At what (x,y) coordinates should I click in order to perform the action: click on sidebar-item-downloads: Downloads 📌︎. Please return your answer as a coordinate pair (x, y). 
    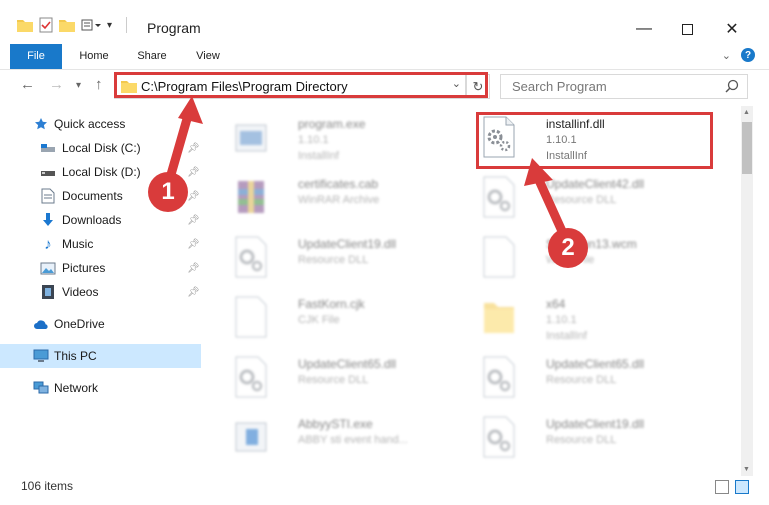
    Looking at the image, I should click on (102, 220).